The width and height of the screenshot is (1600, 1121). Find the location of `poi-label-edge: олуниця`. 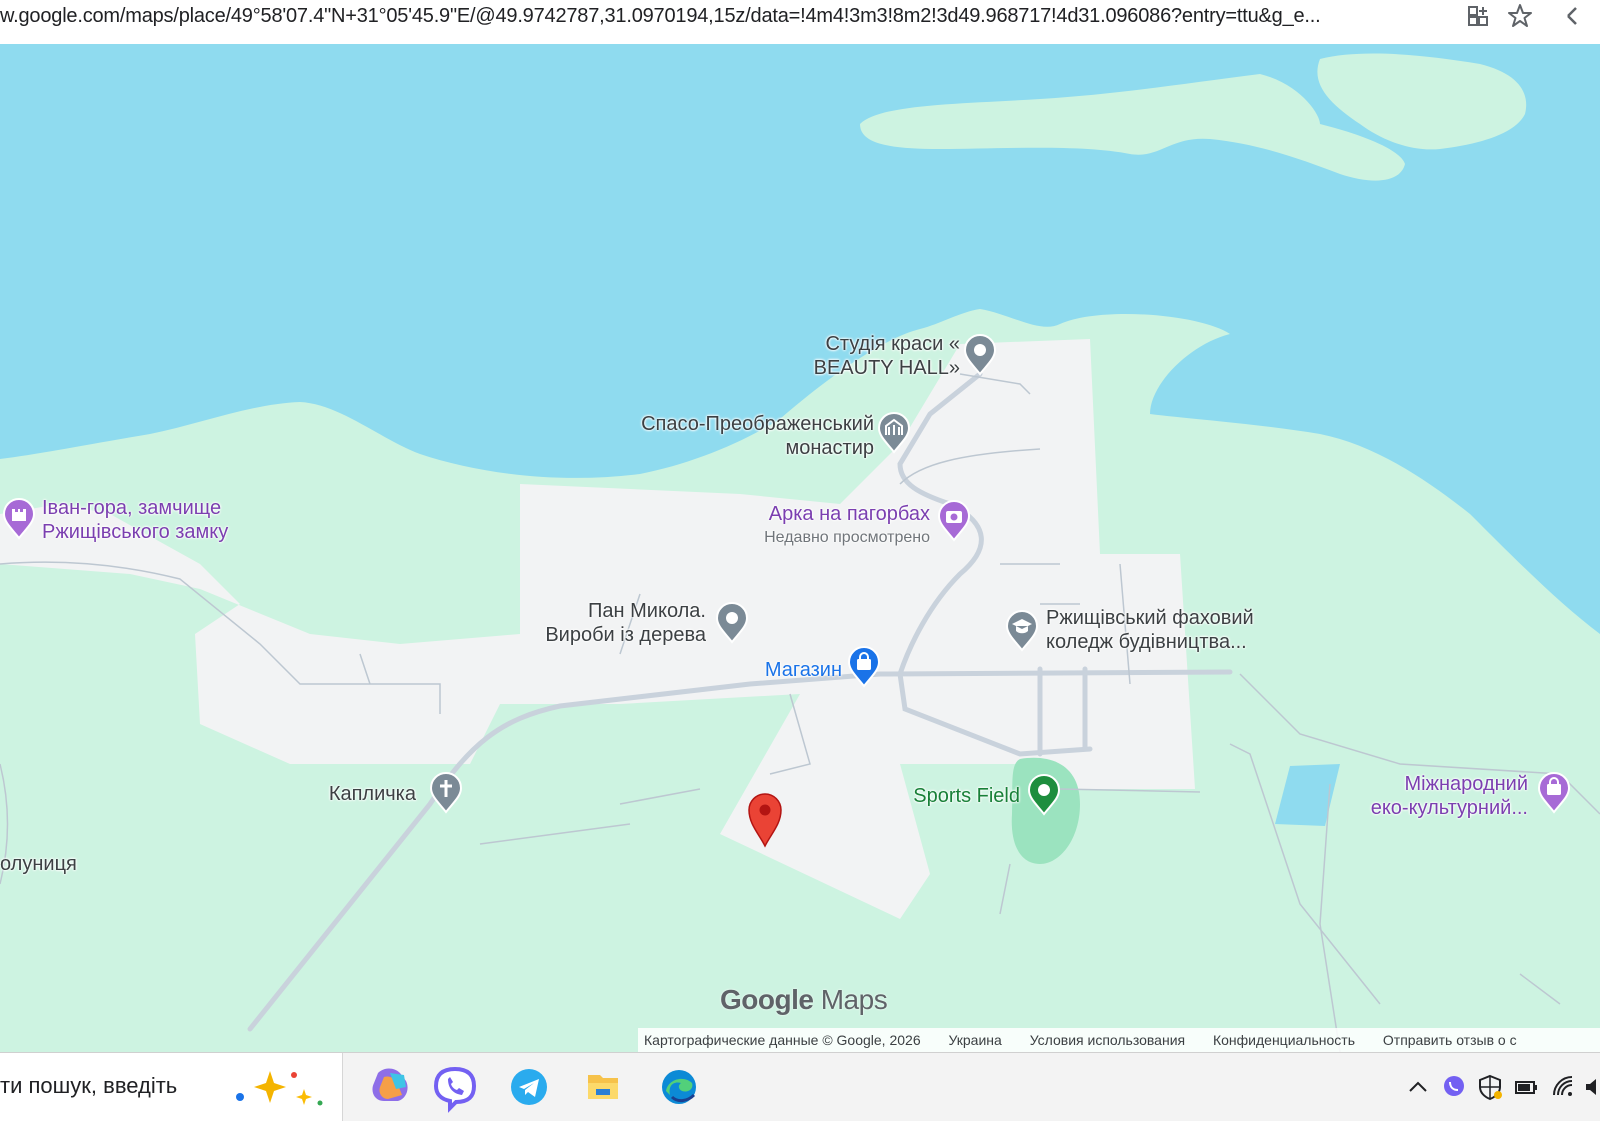

poi-label-edge: олуниця is located at coordinates (38, 864).